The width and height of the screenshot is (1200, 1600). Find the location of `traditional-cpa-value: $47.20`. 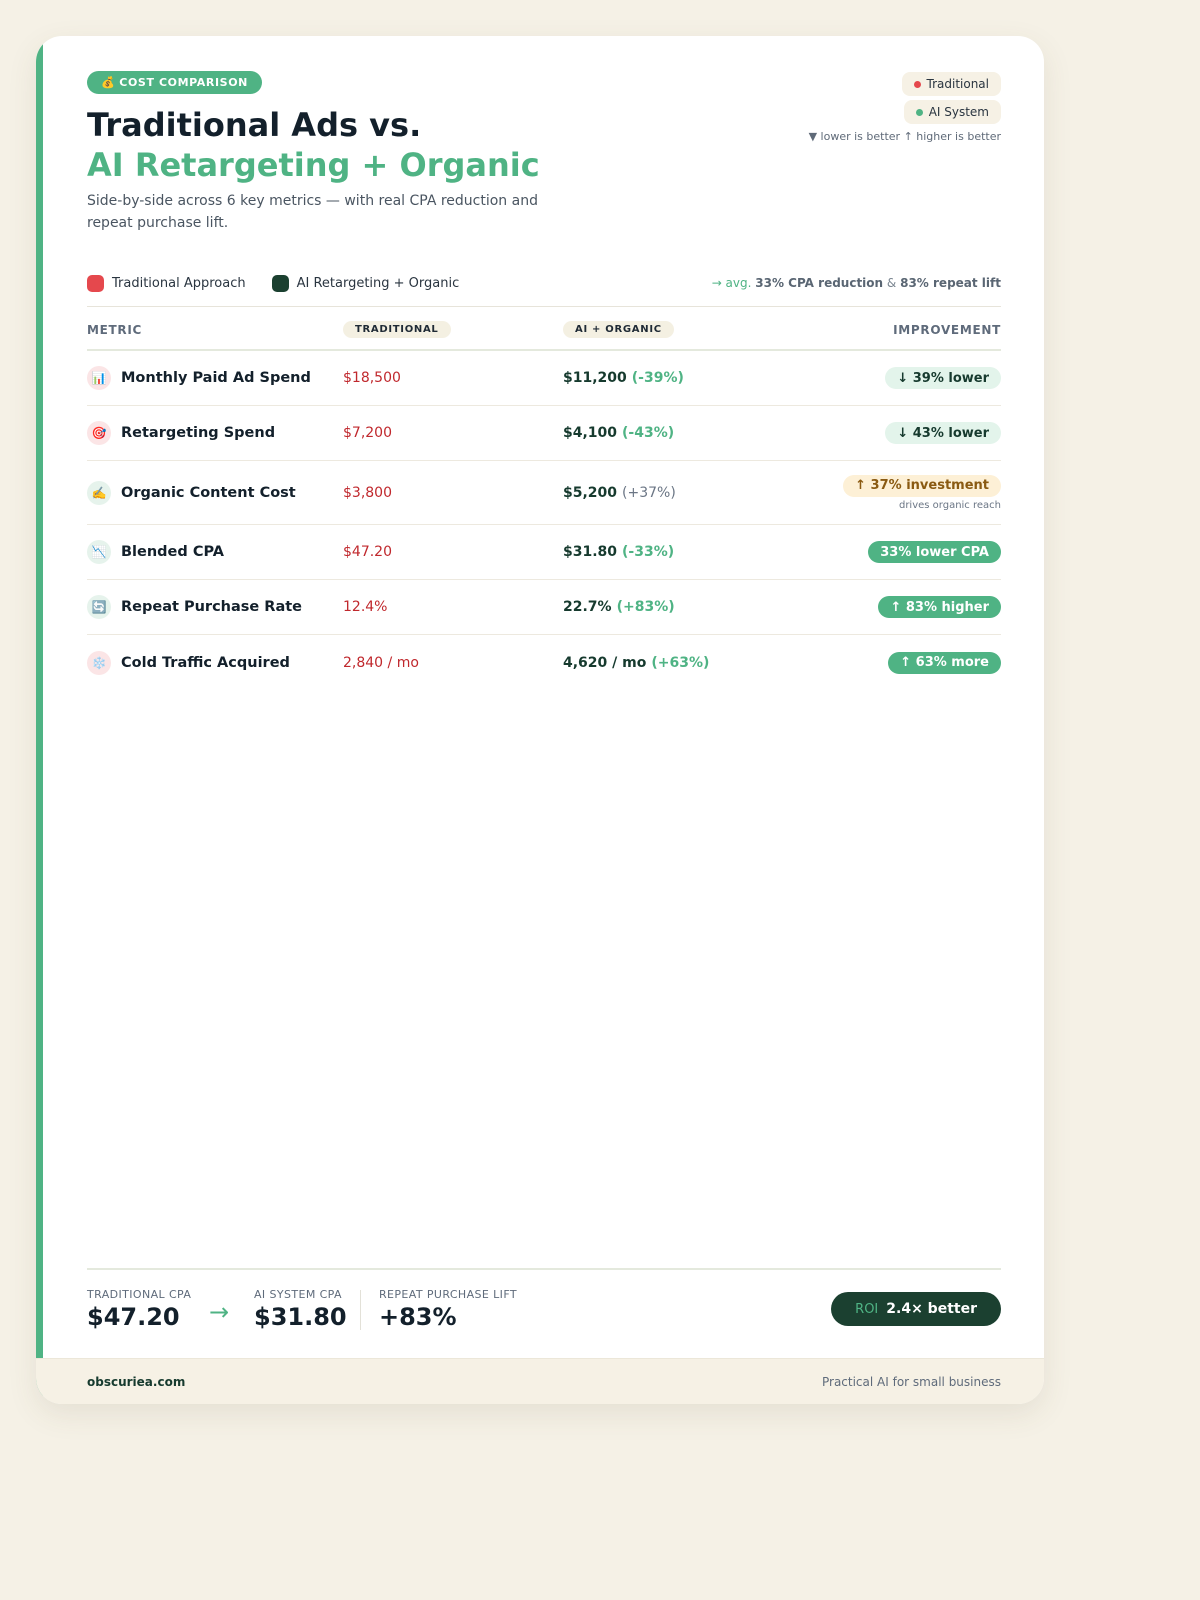

traditional-cpa-value: $47.20 is located at coordinates (133, 1317).